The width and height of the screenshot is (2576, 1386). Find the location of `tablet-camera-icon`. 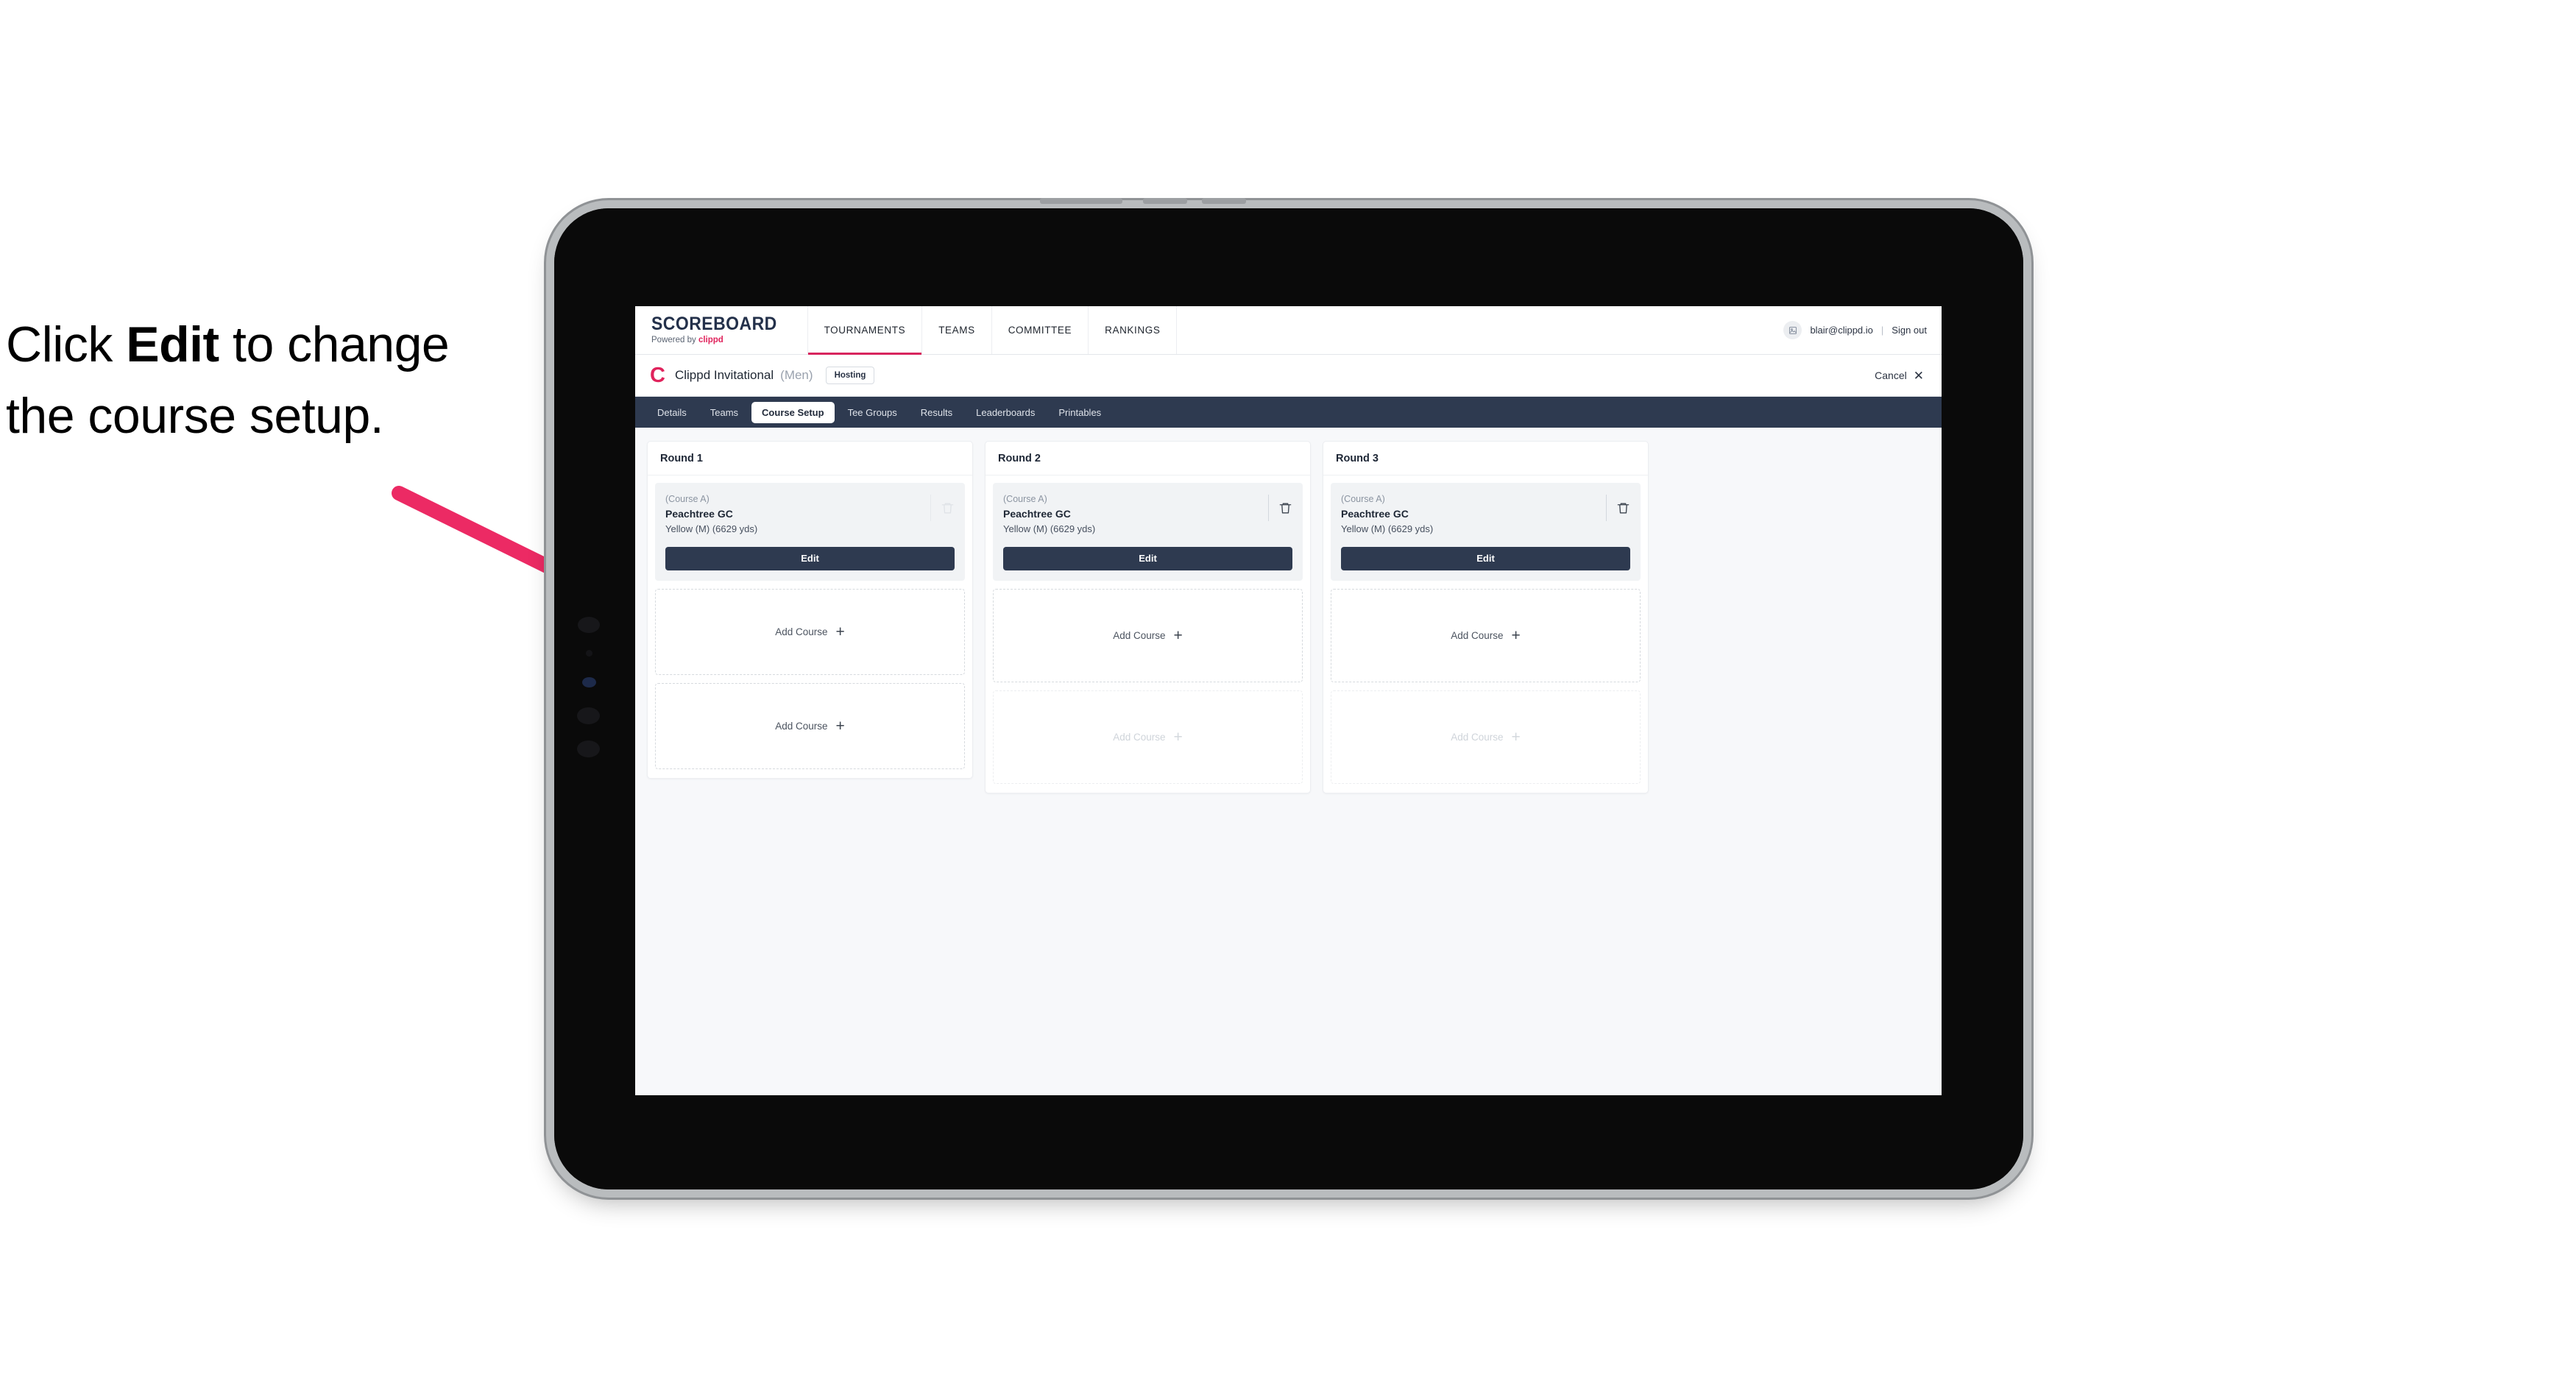

tablet-camera-icon is located at coordinates (589, 682).